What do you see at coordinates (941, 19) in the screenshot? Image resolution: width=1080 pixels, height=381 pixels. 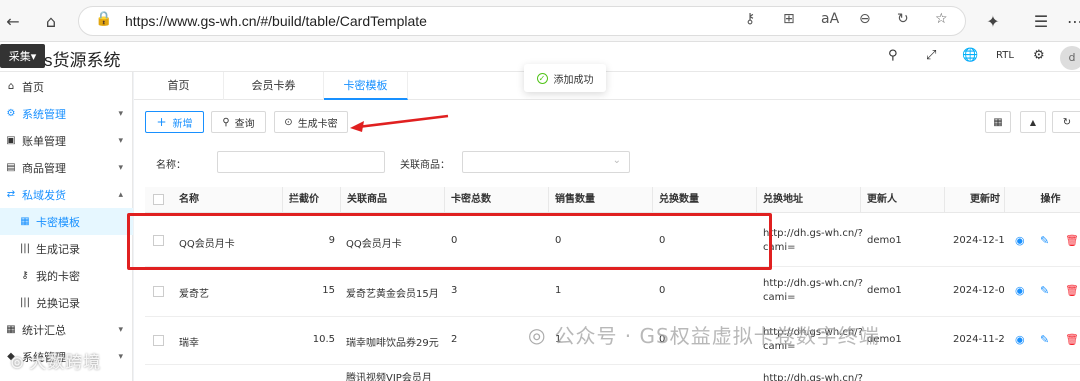 I see `favorite-star-icon: ☆` at bounding box center [941, 19].